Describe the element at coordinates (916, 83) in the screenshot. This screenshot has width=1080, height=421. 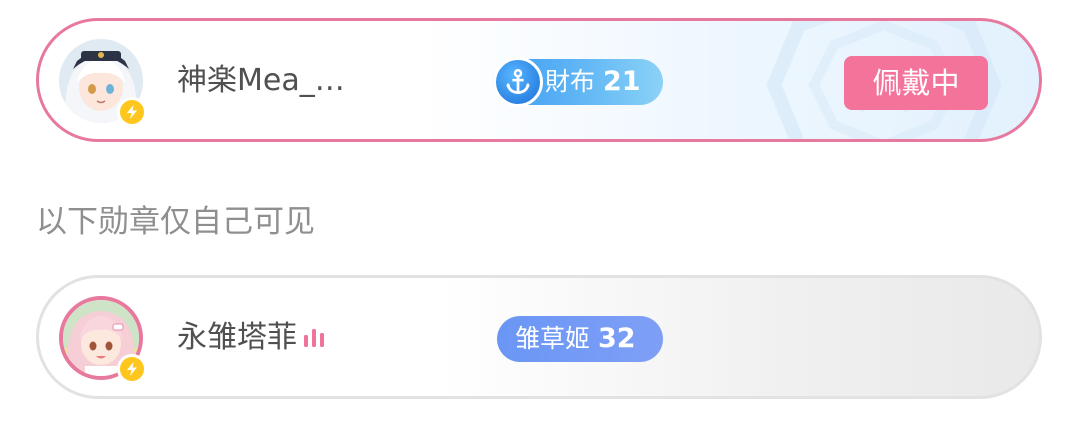
I see `wearing-status-button: 佩戴中` at that location.